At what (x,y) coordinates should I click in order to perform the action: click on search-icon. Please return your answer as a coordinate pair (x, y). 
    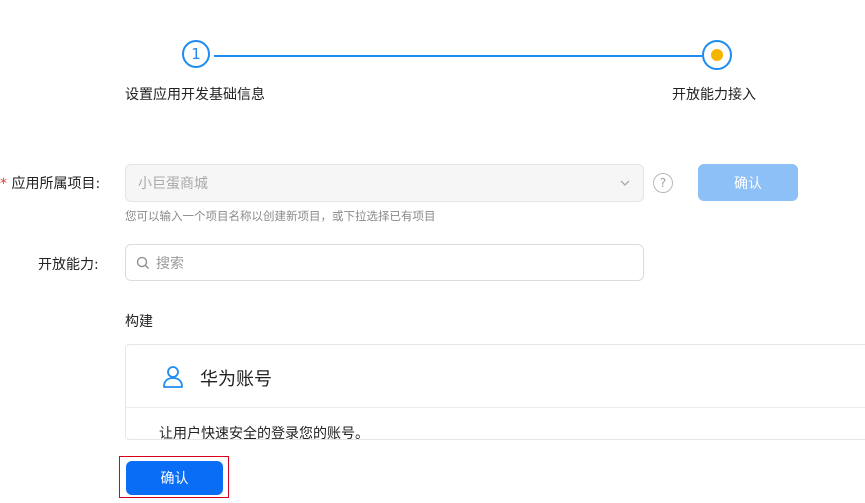
    Looking at the image, I should click on (142, 262).